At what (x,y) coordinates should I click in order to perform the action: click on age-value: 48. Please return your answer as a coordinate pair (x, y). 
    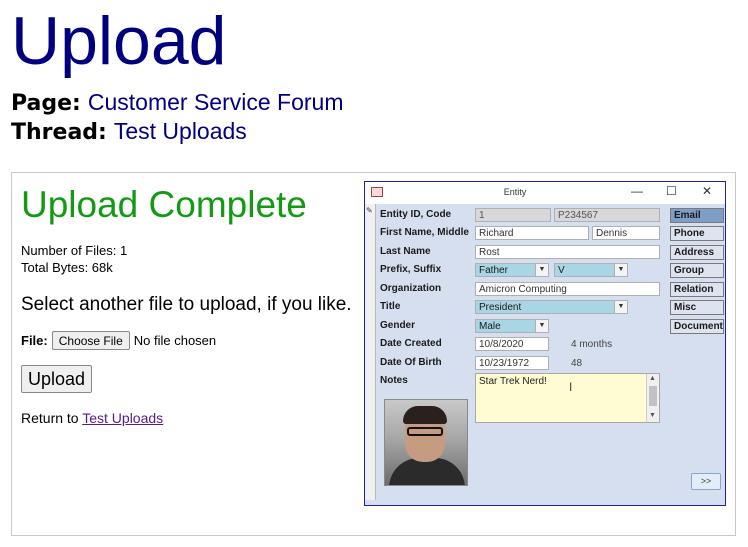
    Looking at the image, I should click on (577, 363).